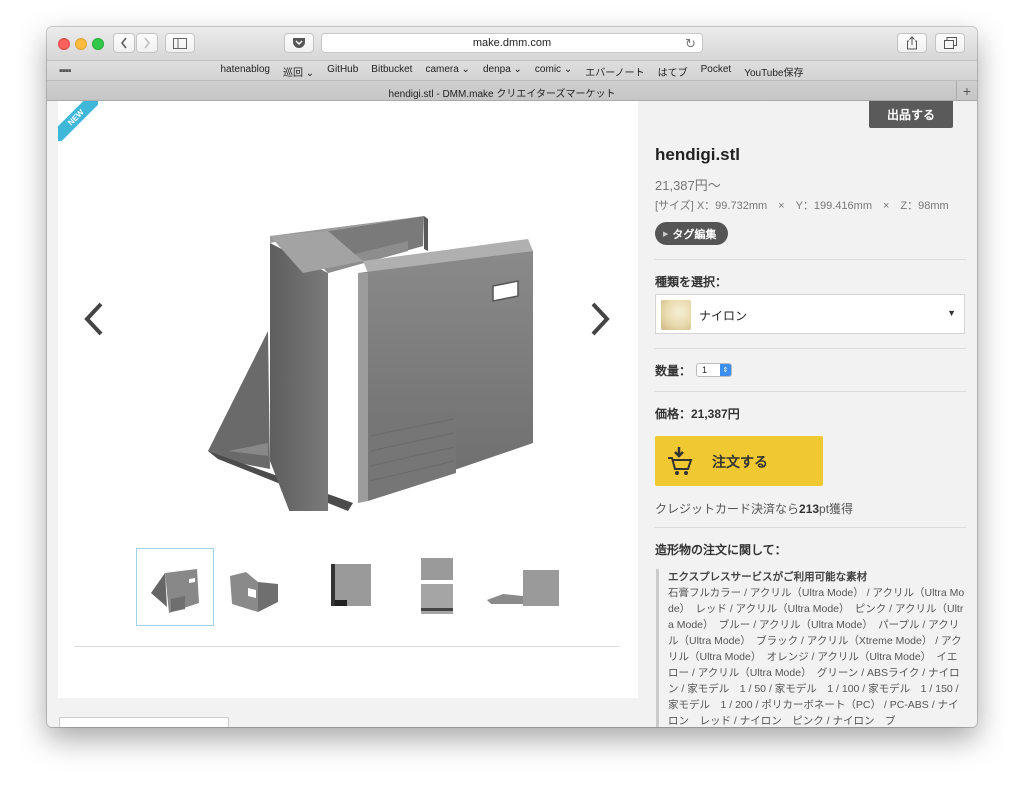 This screenshot has width=1024, height=794. I want to click on tabs-icon, so click(950, 43).